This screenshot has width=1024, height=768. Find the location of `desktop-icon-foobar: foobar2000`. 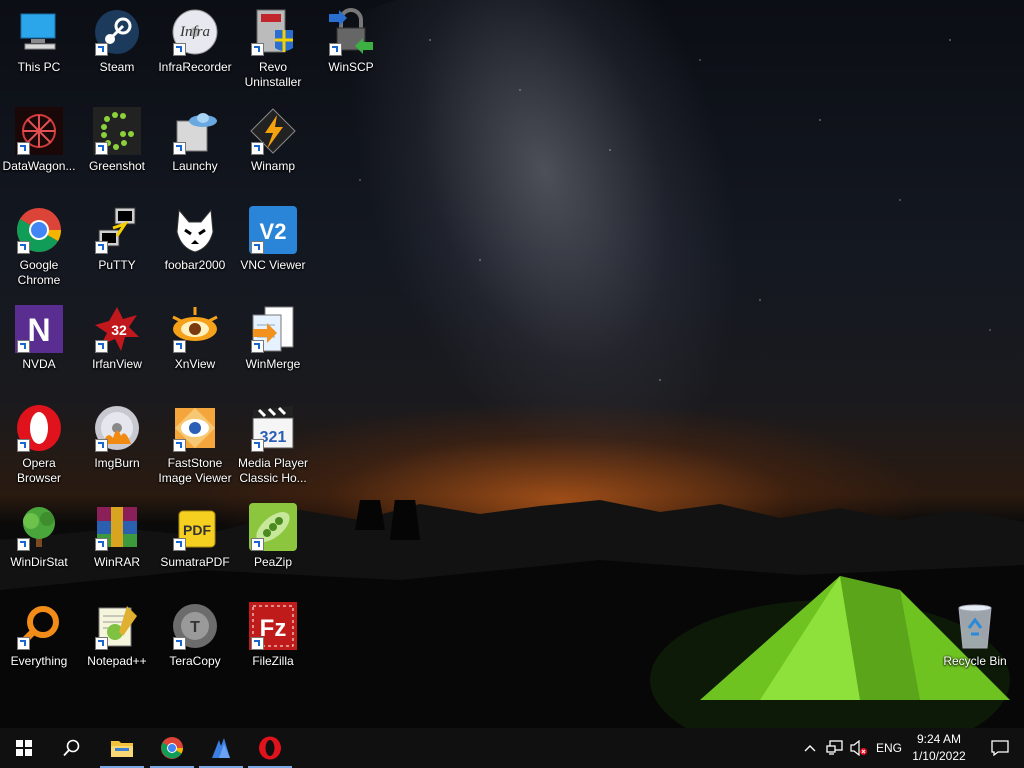

desktop-icon-foobar: foobar2000 is located at coordinates (195, 239).